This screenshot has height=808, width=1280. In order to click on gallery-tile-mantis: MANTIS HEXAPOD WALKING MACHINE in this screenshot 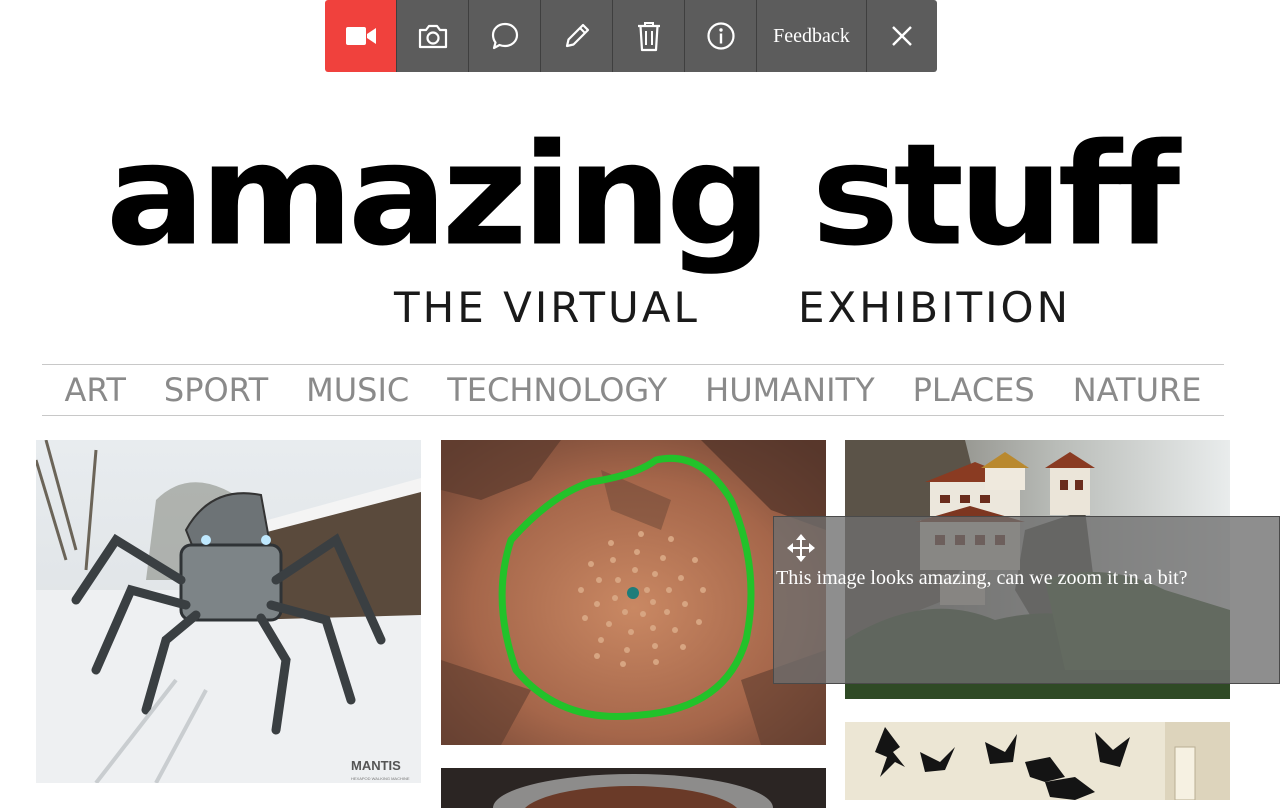, I will do `click(228, 611)`.